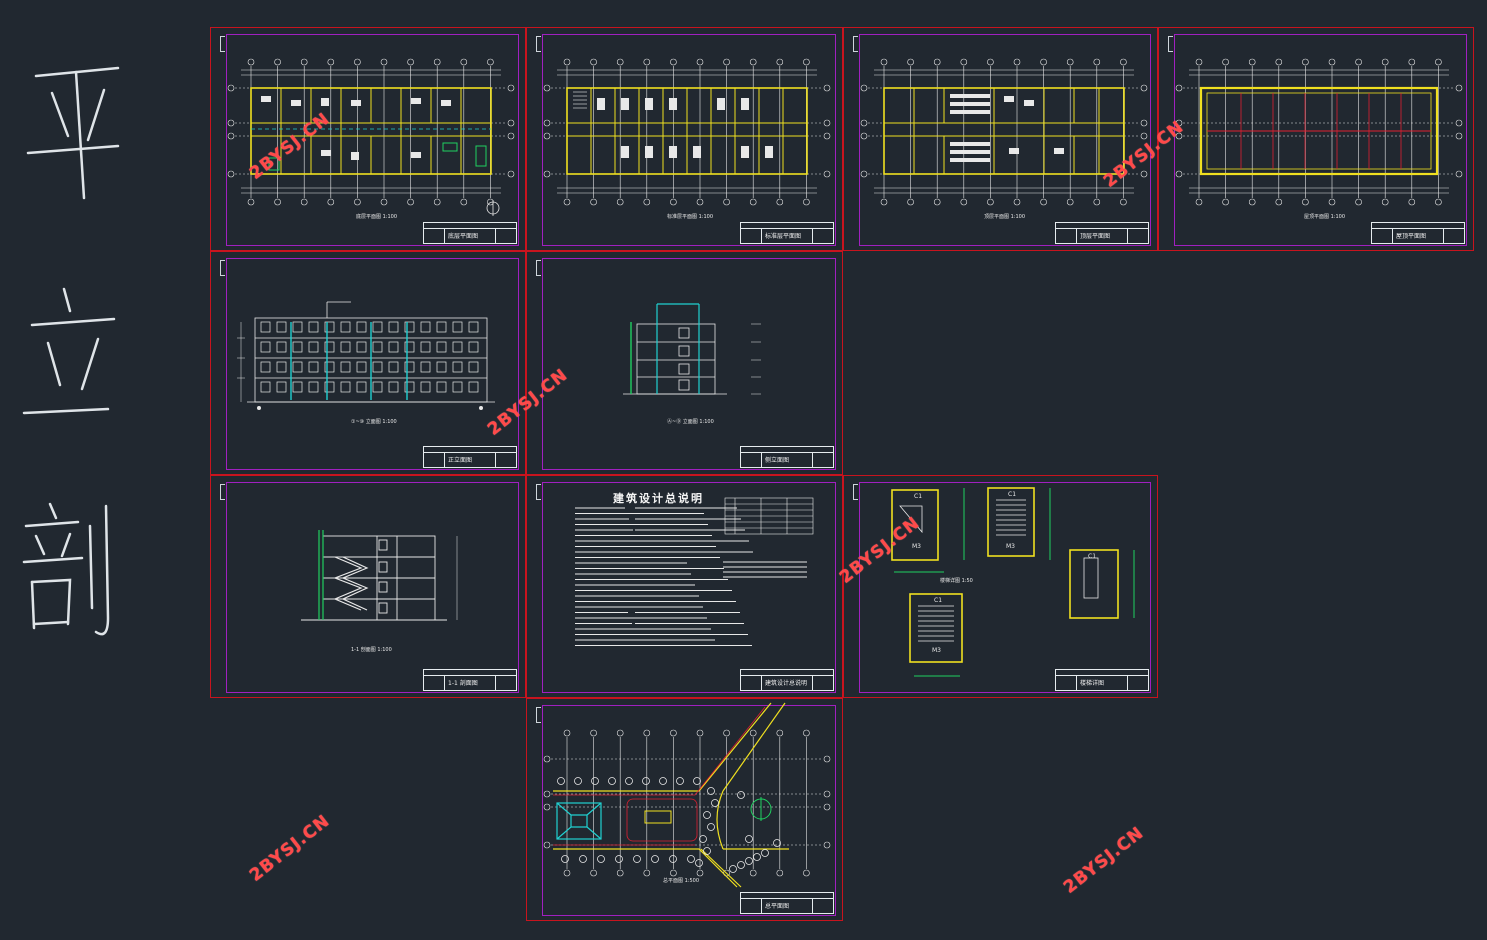 The height and width of the screenshot is (940, 1487). Describe the element at coordinates (1411, 236) in the screenshot. I see `title-block-text: 屋顶平面图` at that location.